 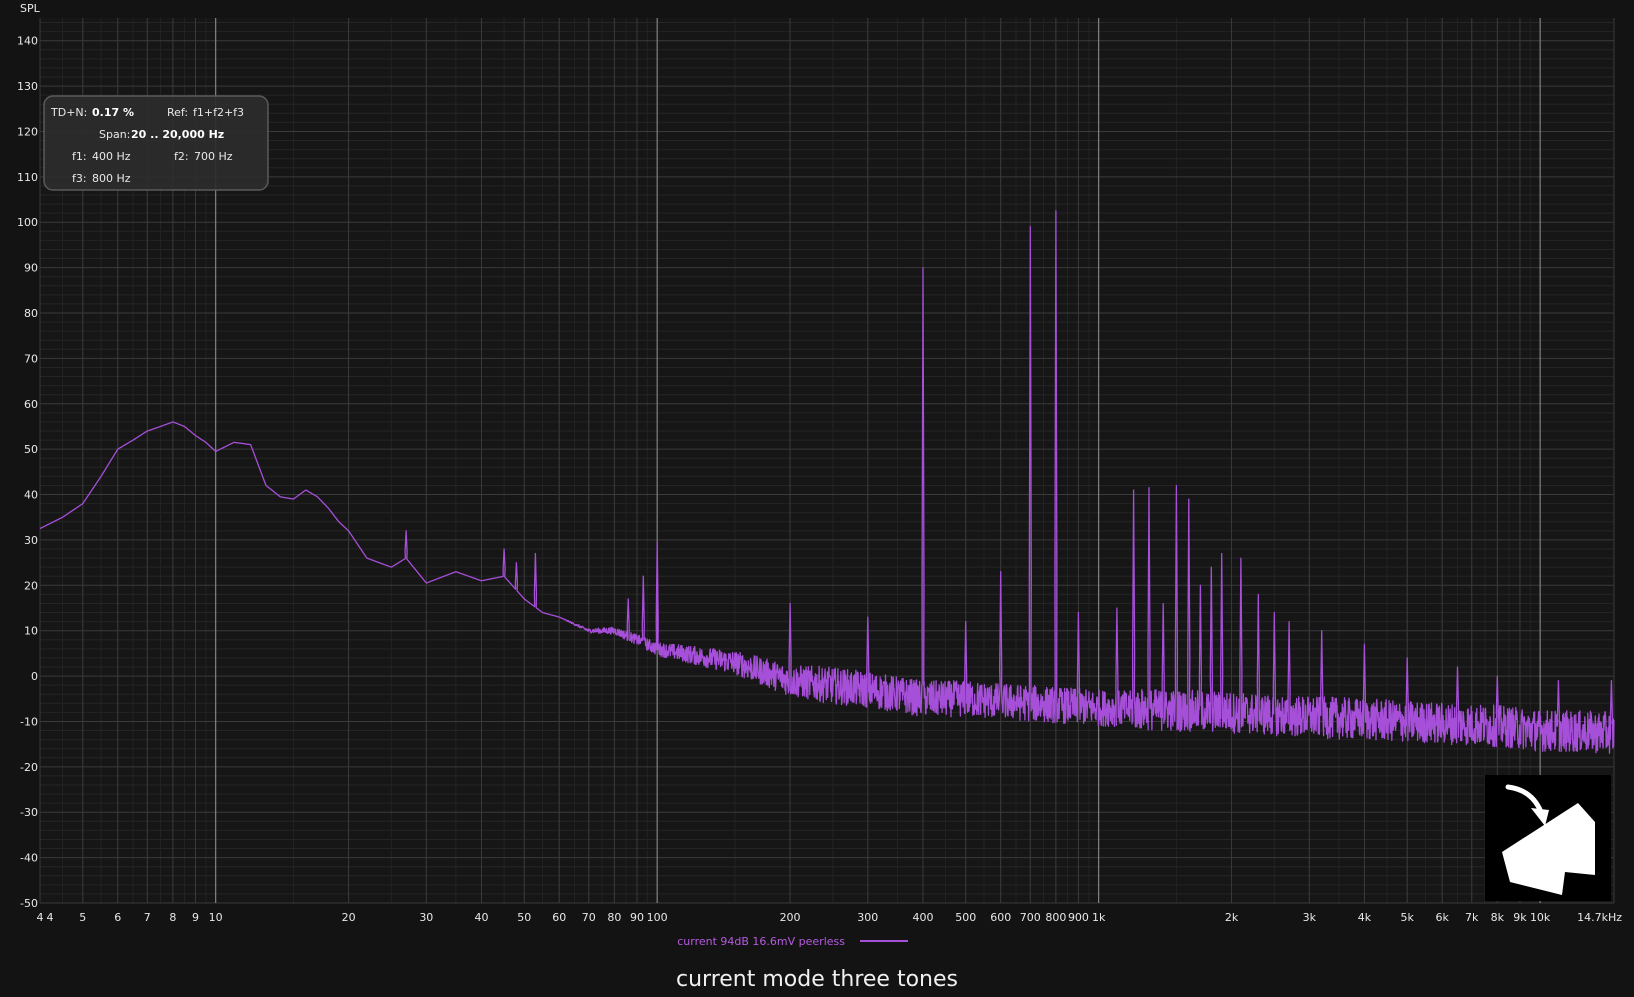 What do you see at coordinates (817, 979) in the screenshot?
I see `chart-caption: current mode three tones` at bounding box center [817, 979].